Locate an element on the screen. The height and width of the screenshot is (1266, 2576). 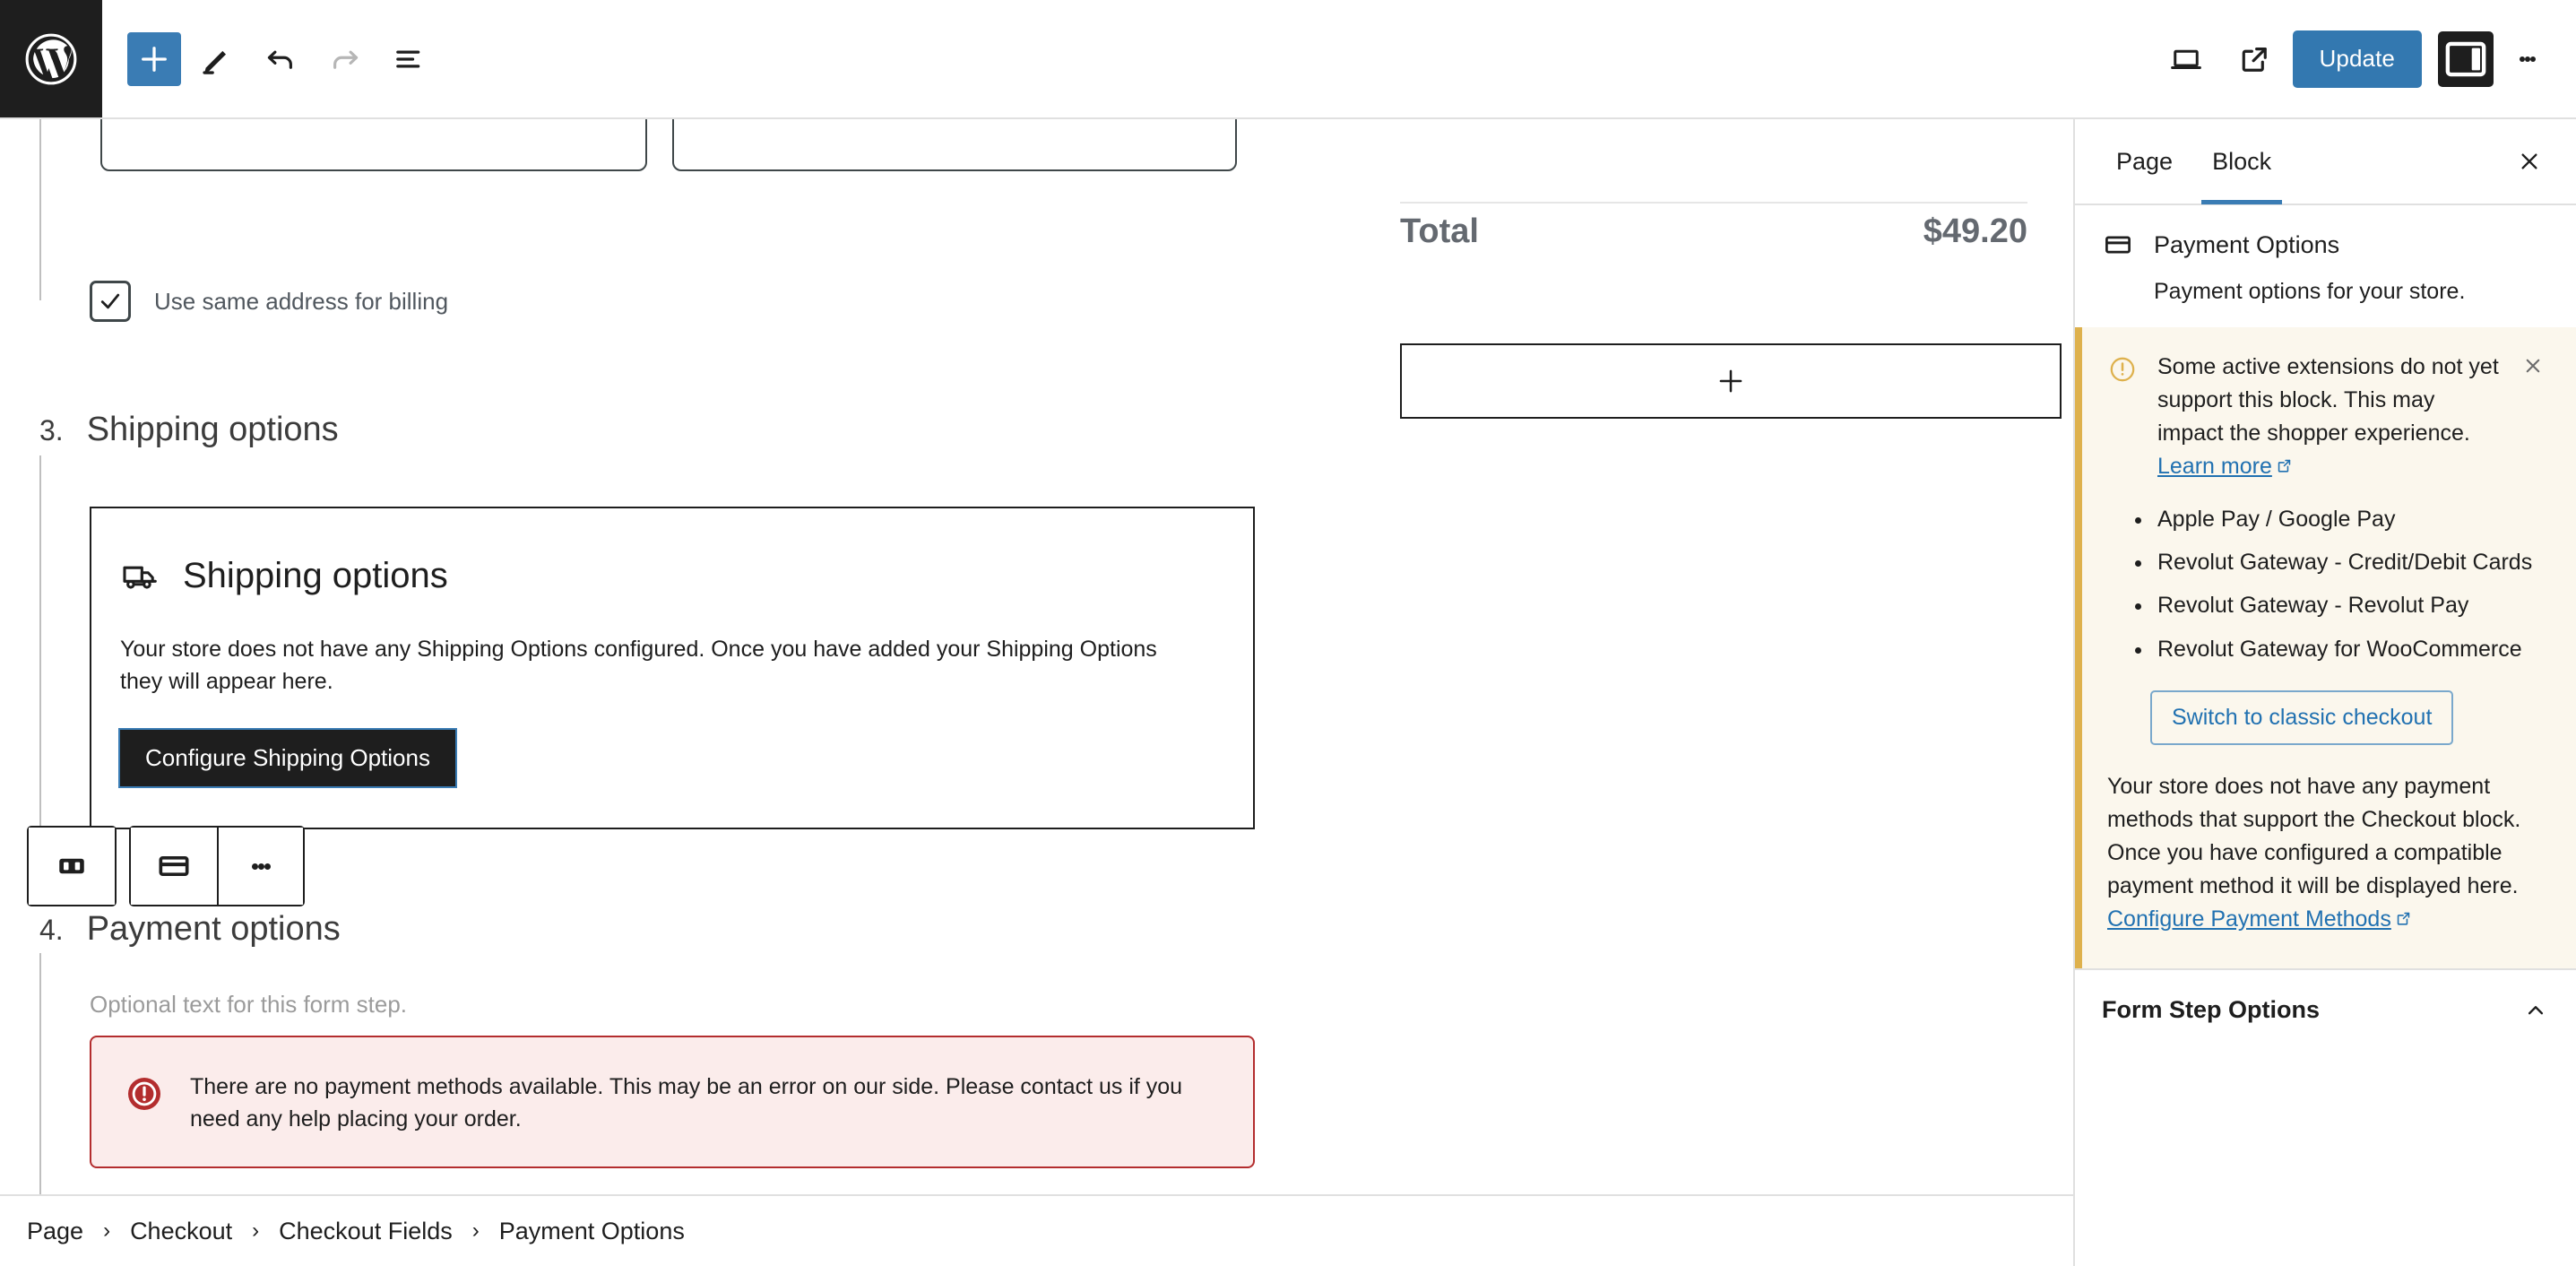
block-card-header: Payment Options is located at coordinates (2325, 245).